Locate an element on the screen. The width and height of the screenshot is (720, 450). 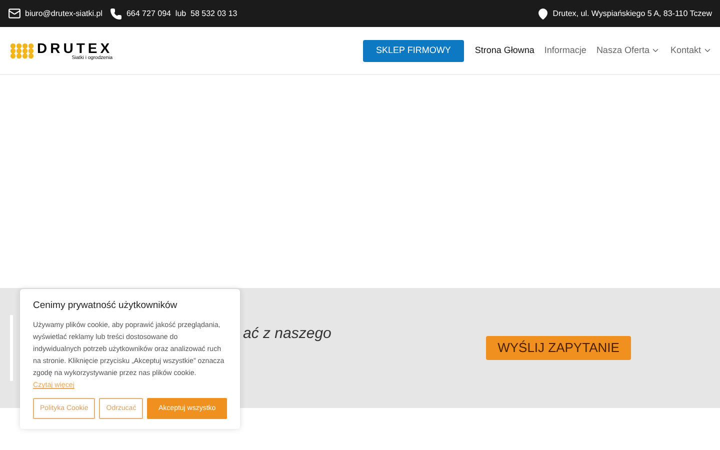
send-inquiry-button: WYŚLIJ ZAPYTANIE is located at coordinates (559, 348).